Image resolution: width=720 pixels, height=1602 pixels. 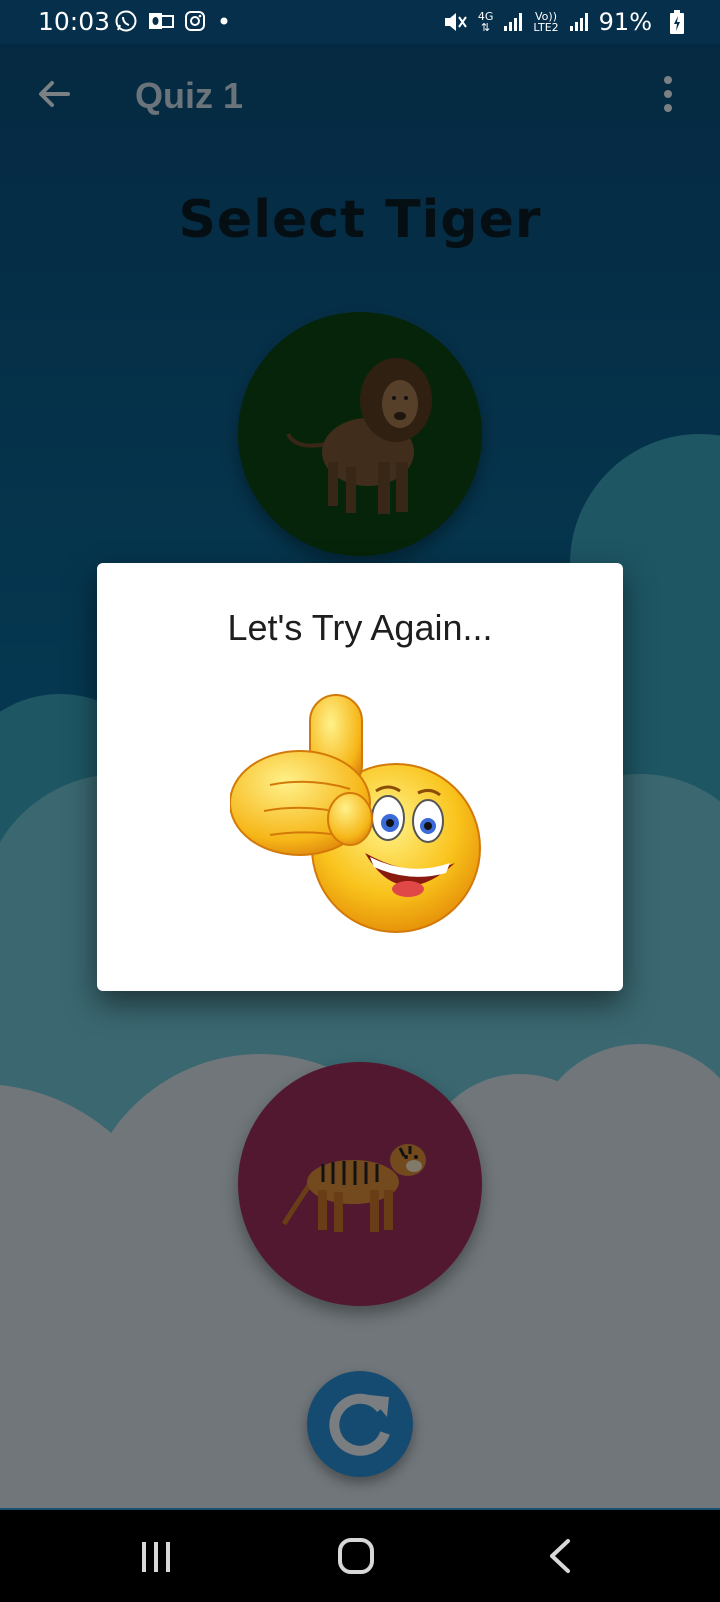 What do you see at coordinates (485, 16) in the screenshot?
I see `network-type: 4G` at bounding box center [485, 16].